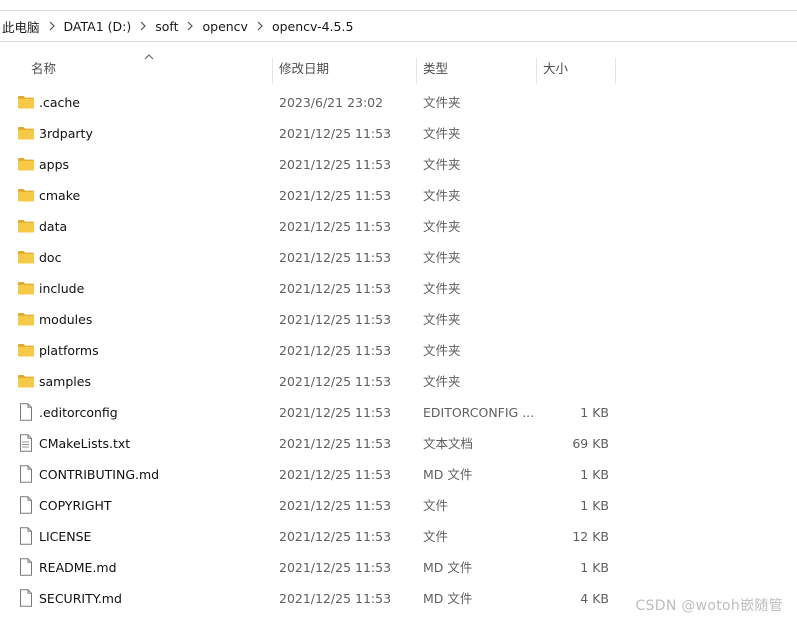  Describe the element at coordinates (149, 57) in the screenshot. I see `sort-ascending-icon` at that location.